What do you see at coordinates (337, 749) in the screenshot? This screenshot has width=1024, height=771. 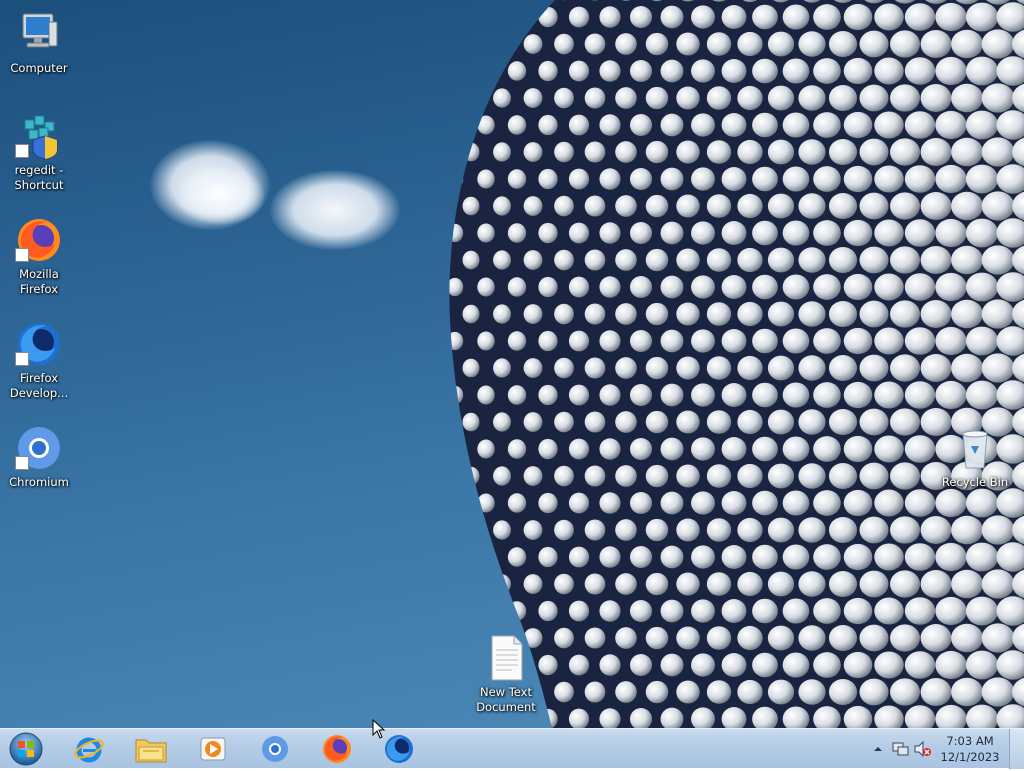 I see `taskbar-firefox` at bounding box center [337, 749].